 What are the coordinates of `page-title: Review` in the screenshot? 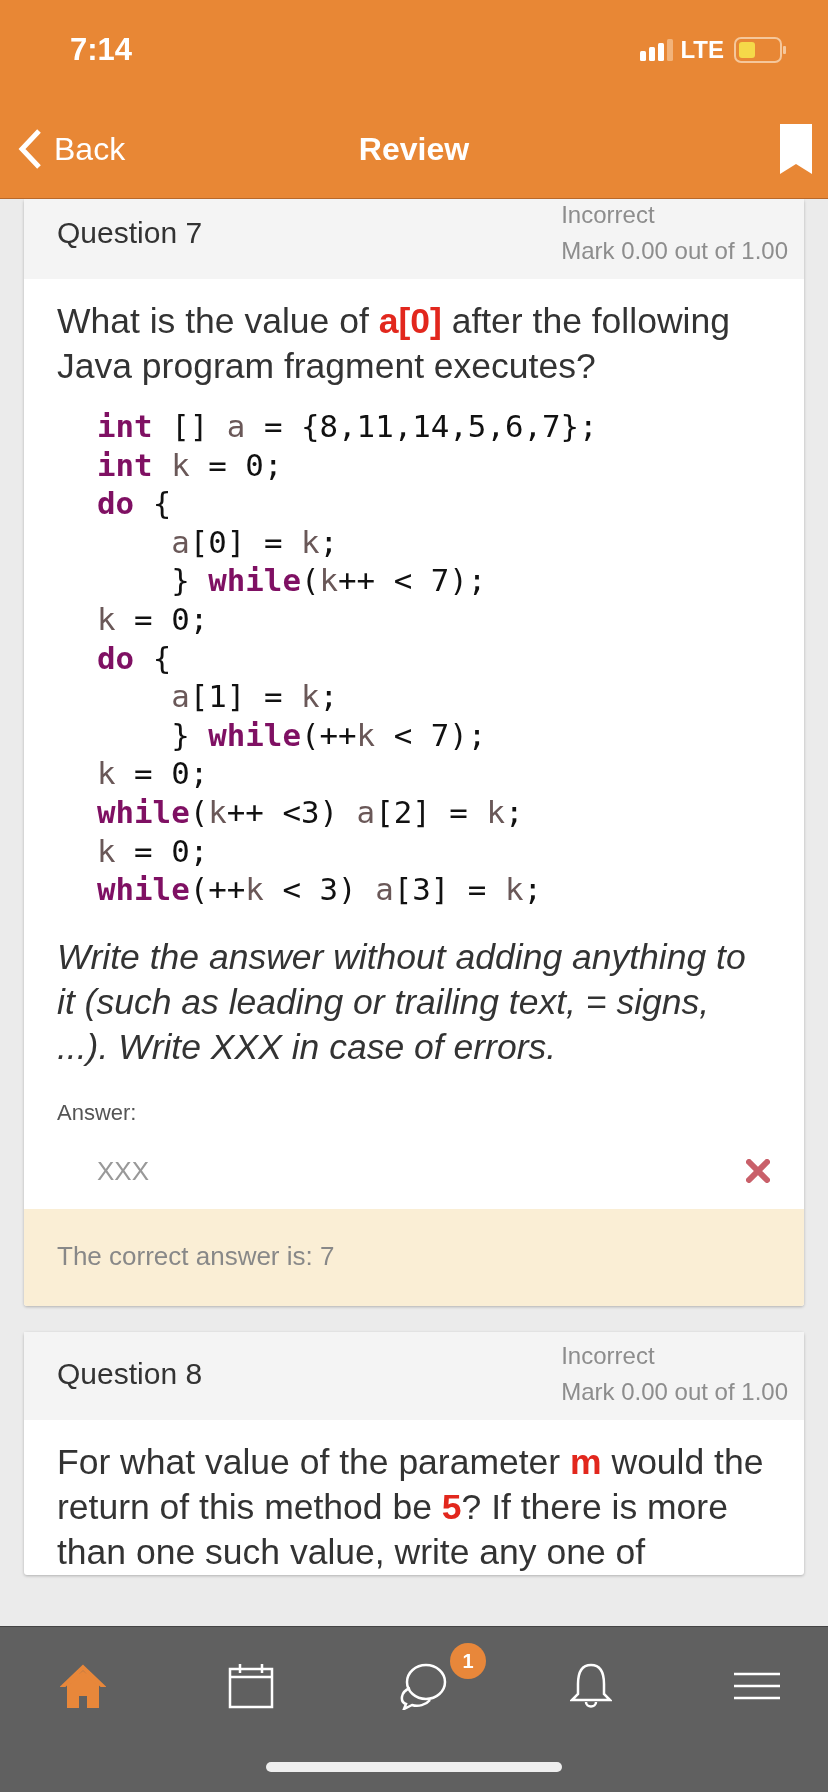 It's located at (414, 149).